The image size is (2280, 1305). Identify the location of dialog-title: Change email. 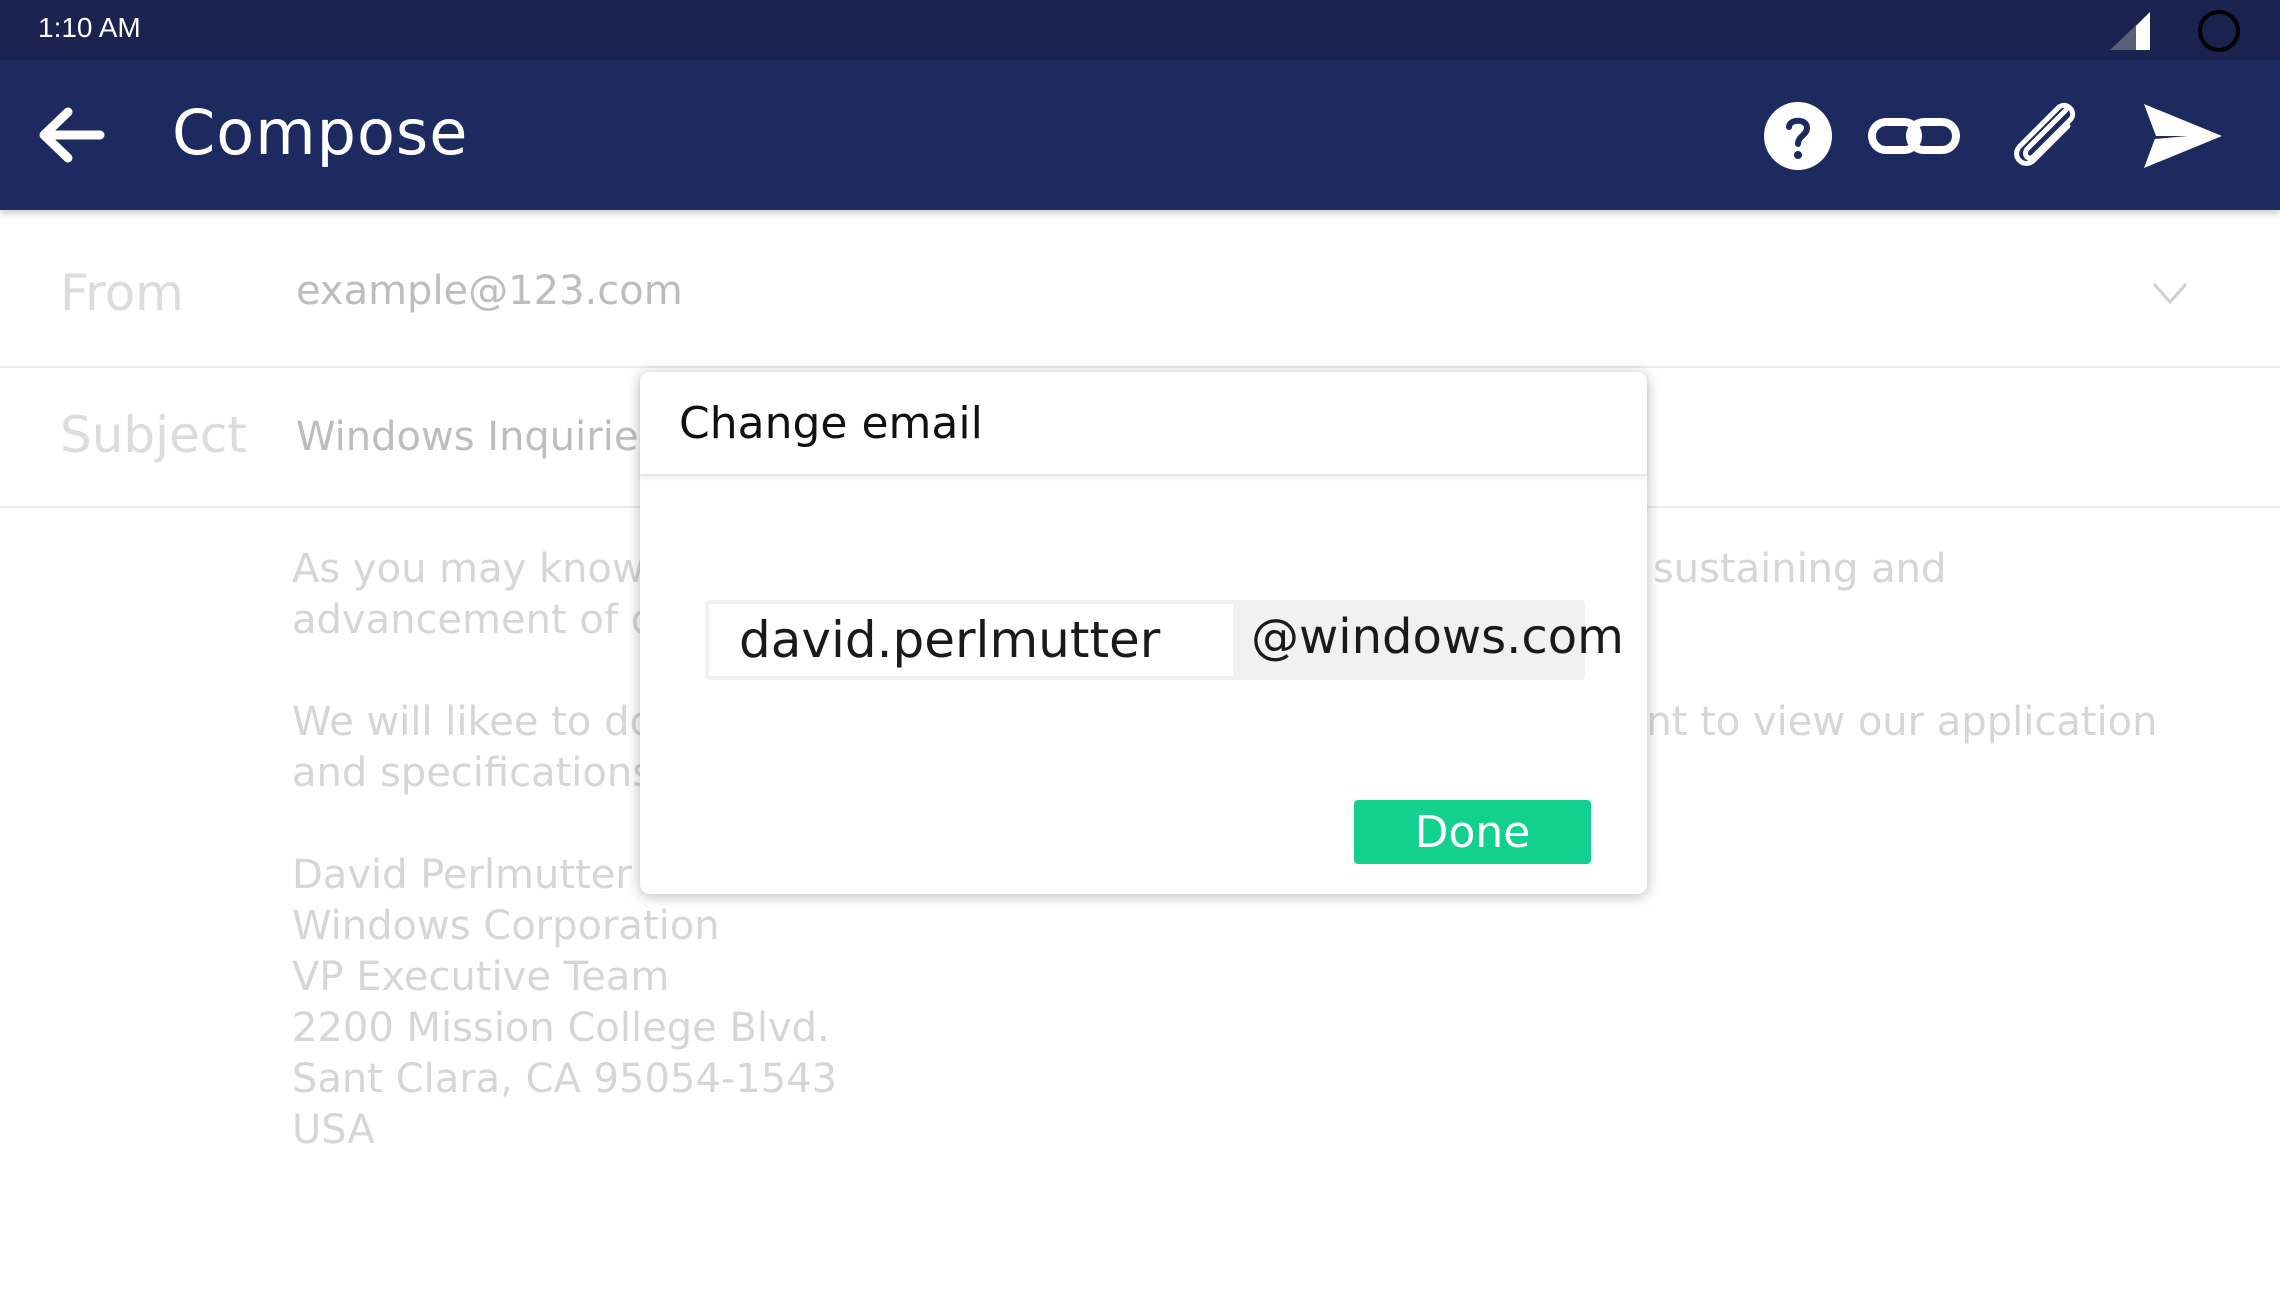
(831, 423).